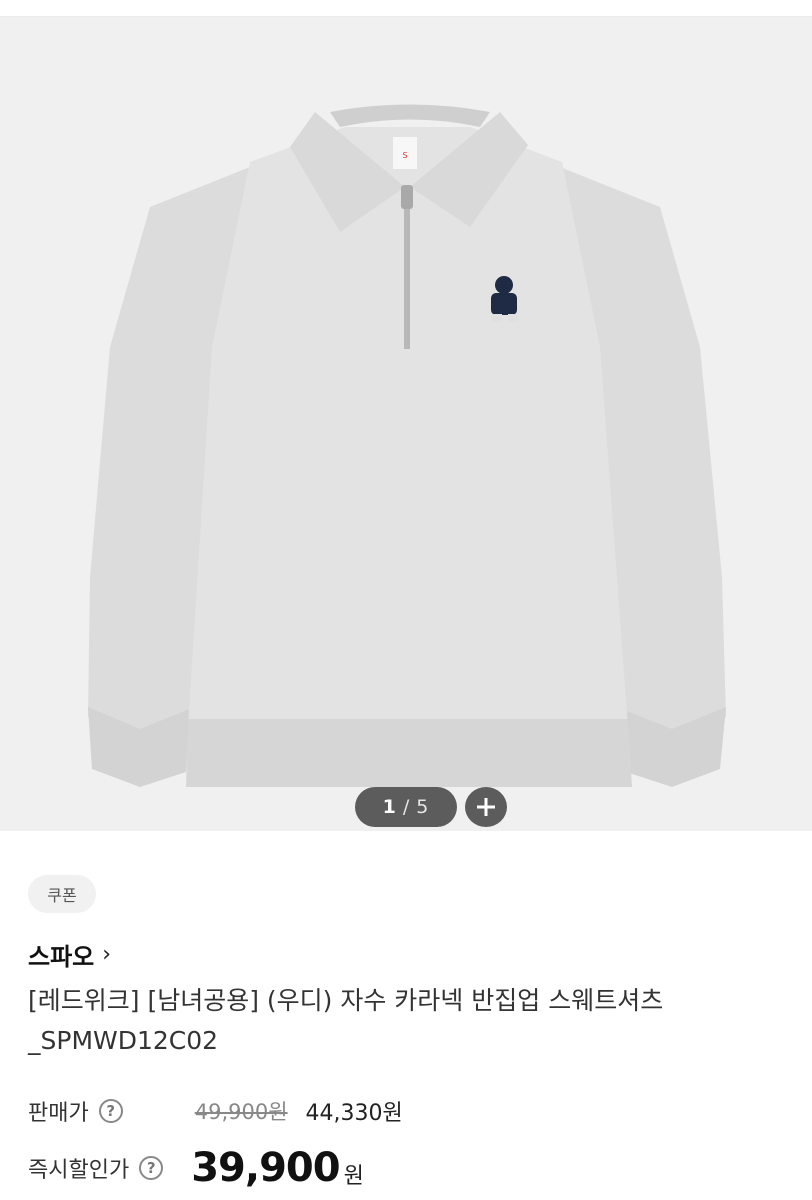 Image resolution: width=812 pixels, height=1200 pixels. Describe the element at coordinates (58, 1113) in the screenshot. I see `sale-price-label: 판매가` at that location.